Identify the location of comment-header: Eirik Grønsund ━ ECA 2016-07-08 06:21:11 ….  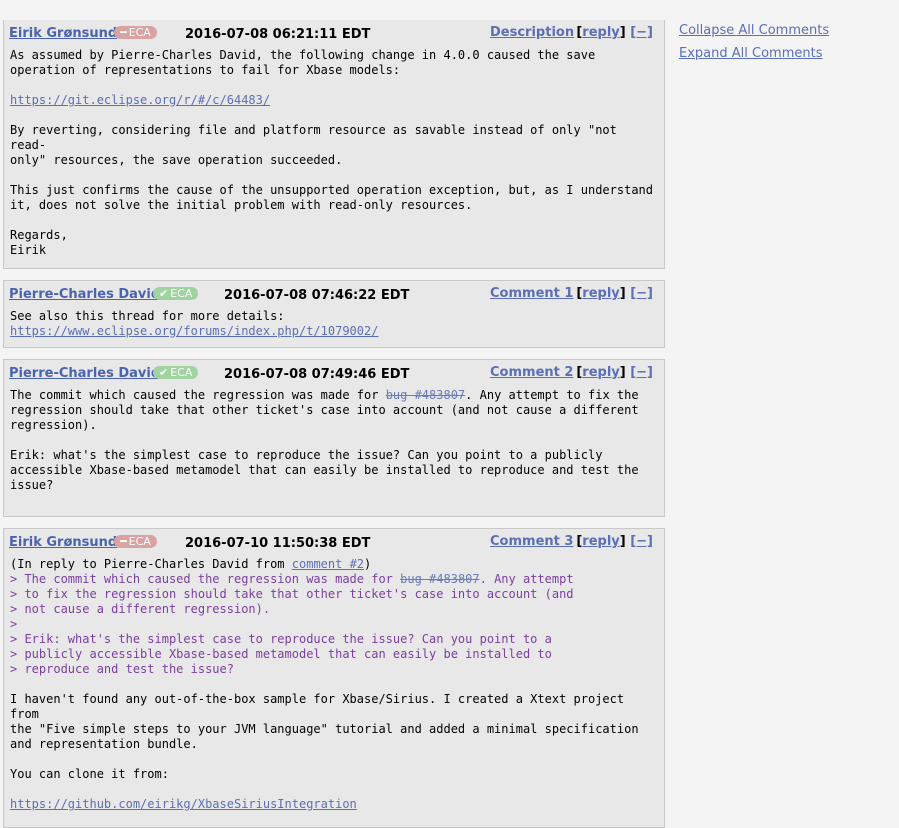
(334, 33).